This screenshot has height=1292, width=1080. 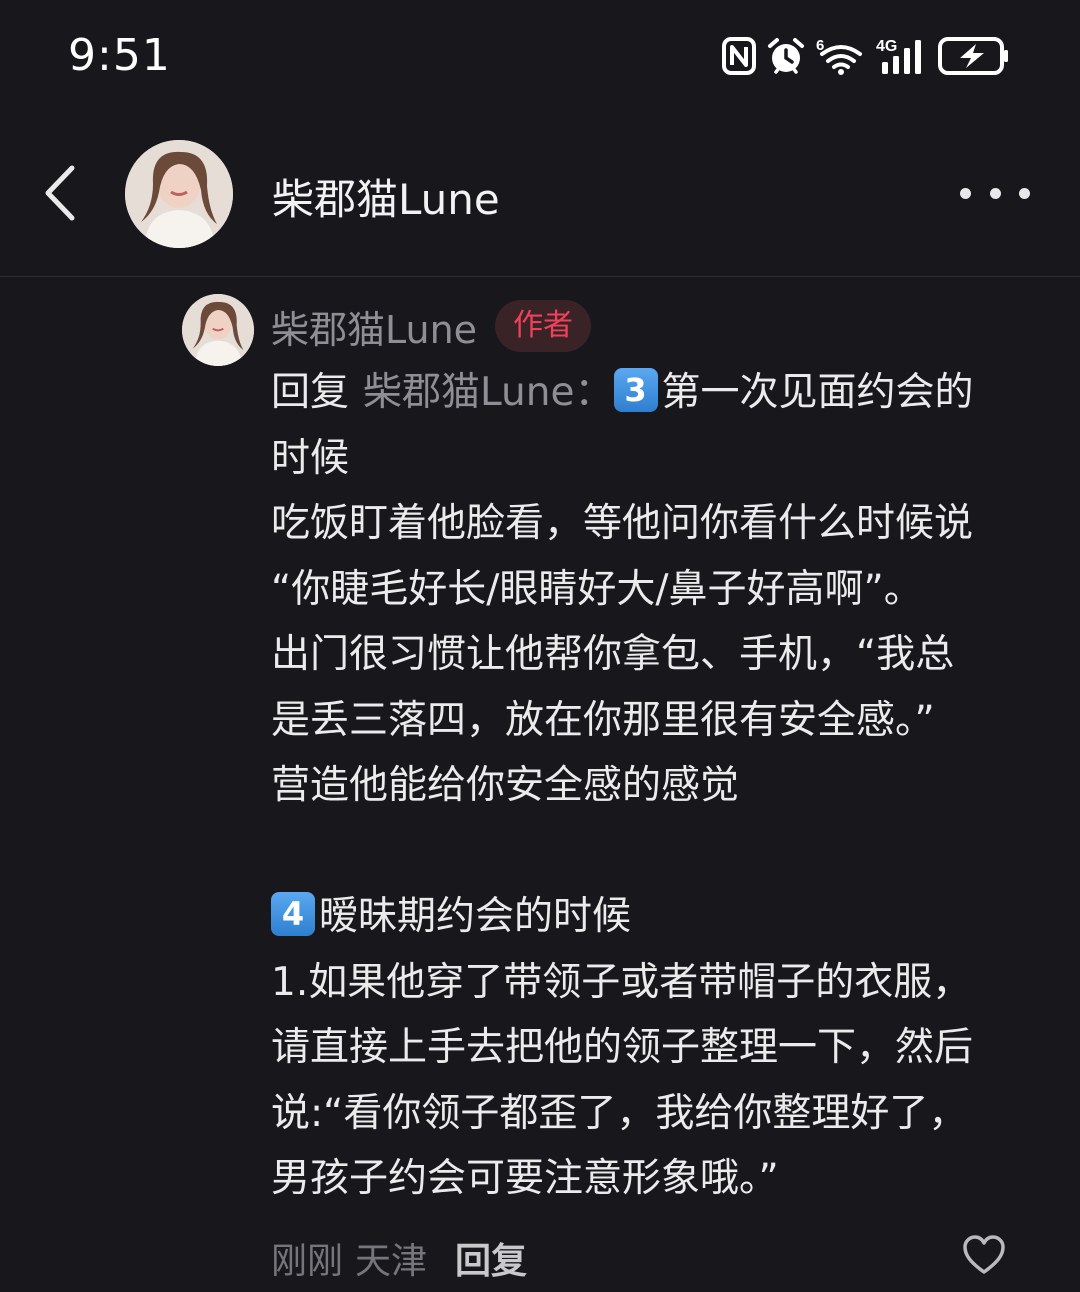 What do you see at coordinates (635, 390) in the screenshot?
I see `keycap-3-icon: 3` at bounding box center [635, 390].